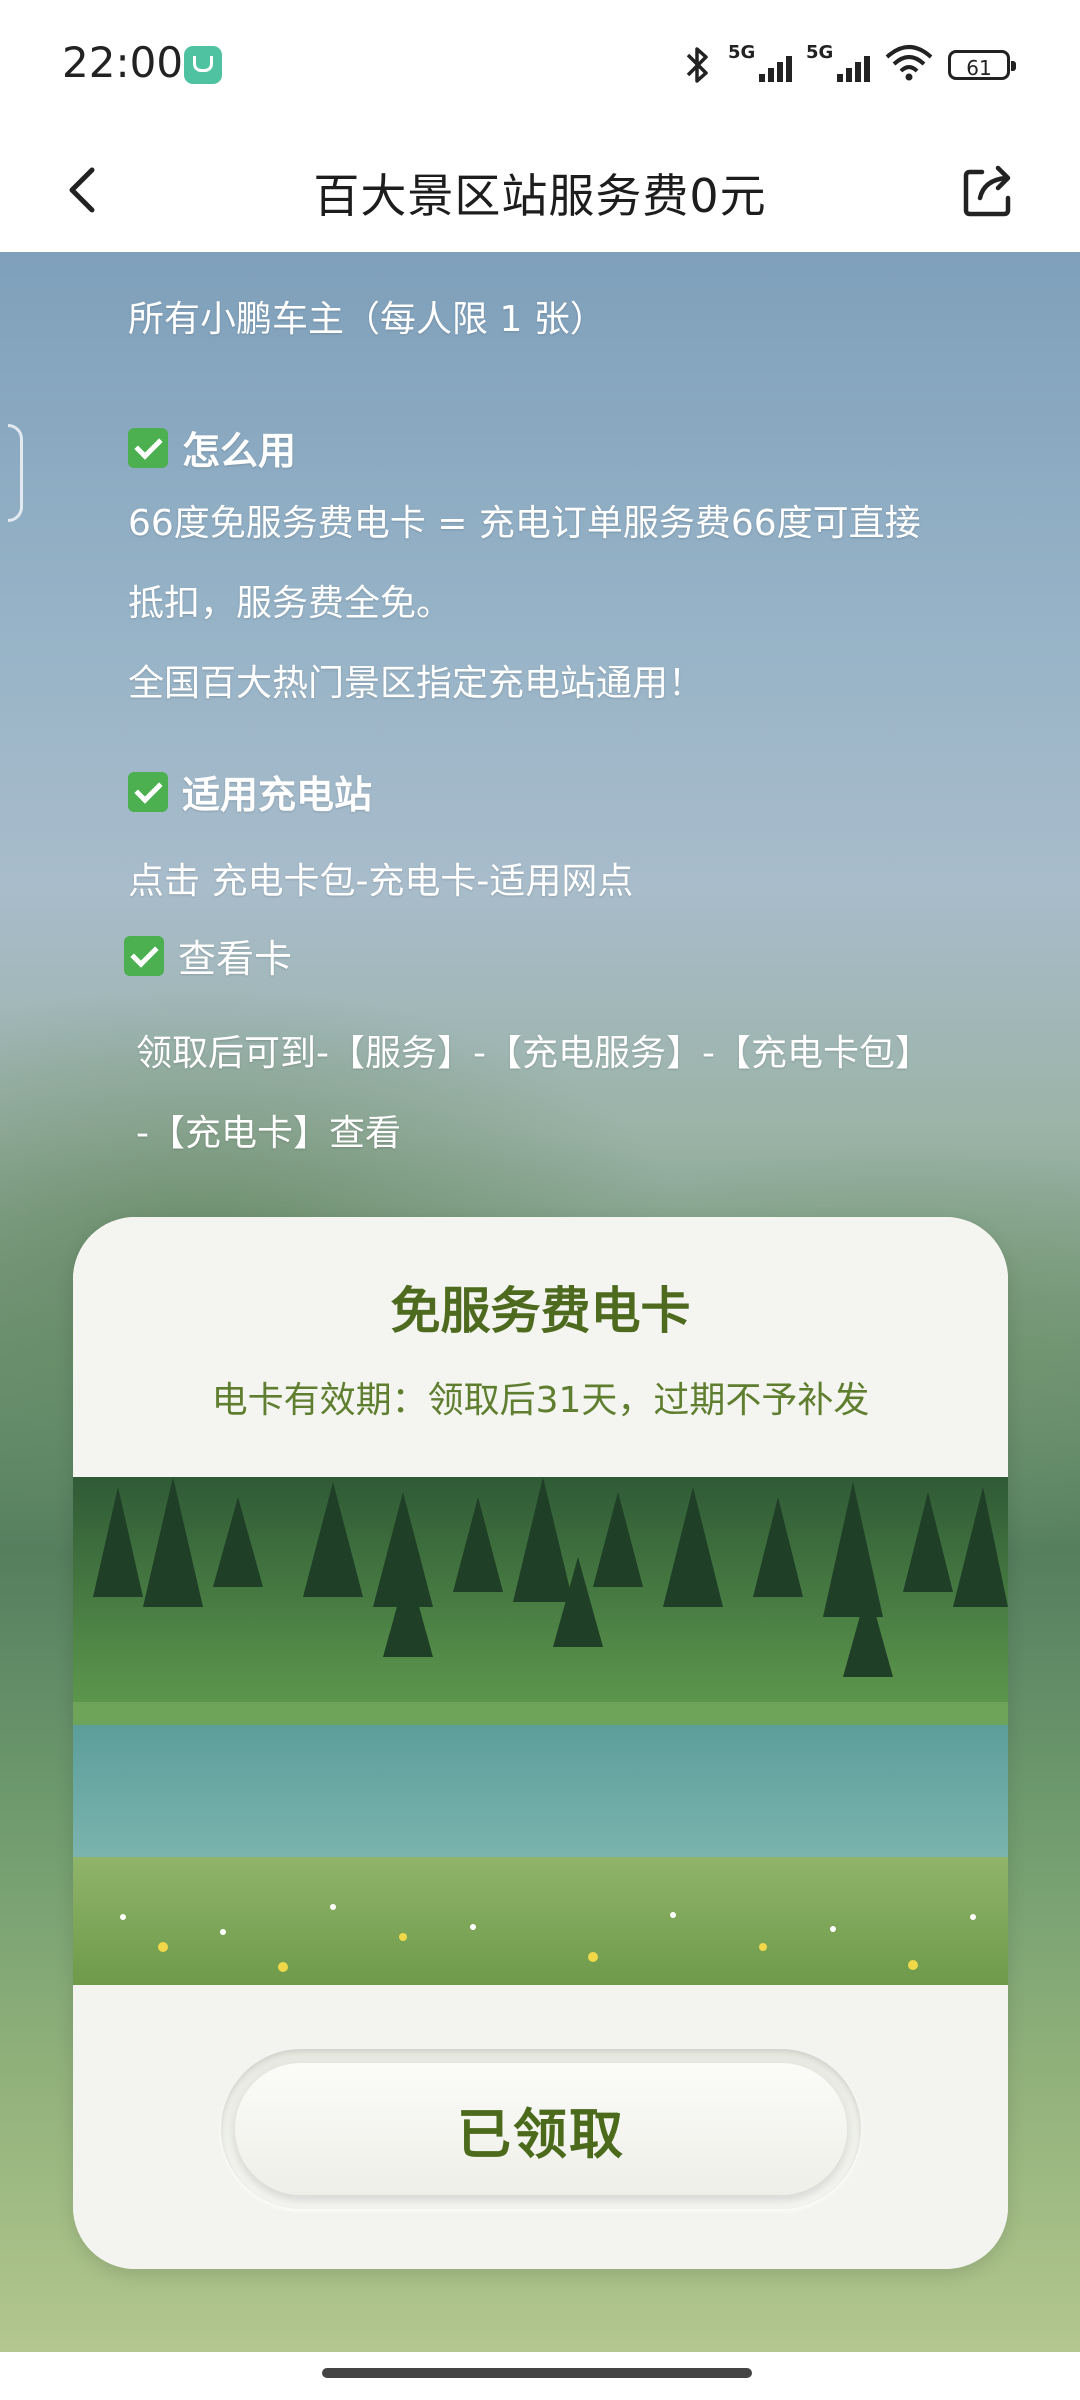  I want to click on signal-icon-1: 5G, so click(760, 64).